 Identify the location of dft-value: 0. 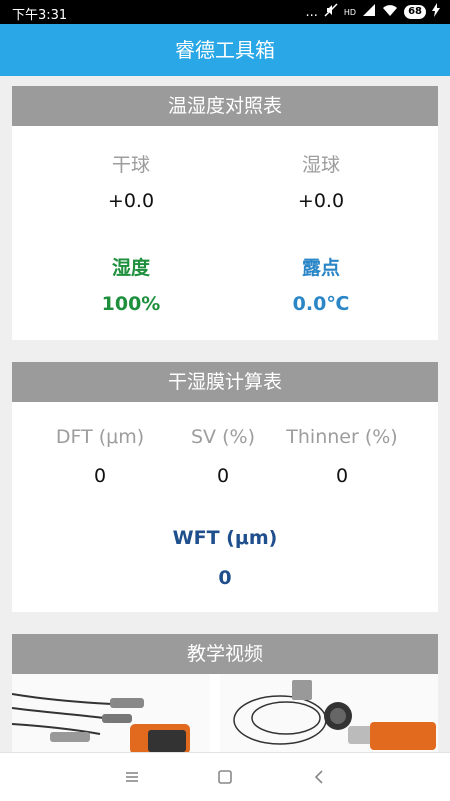
(100, 476).